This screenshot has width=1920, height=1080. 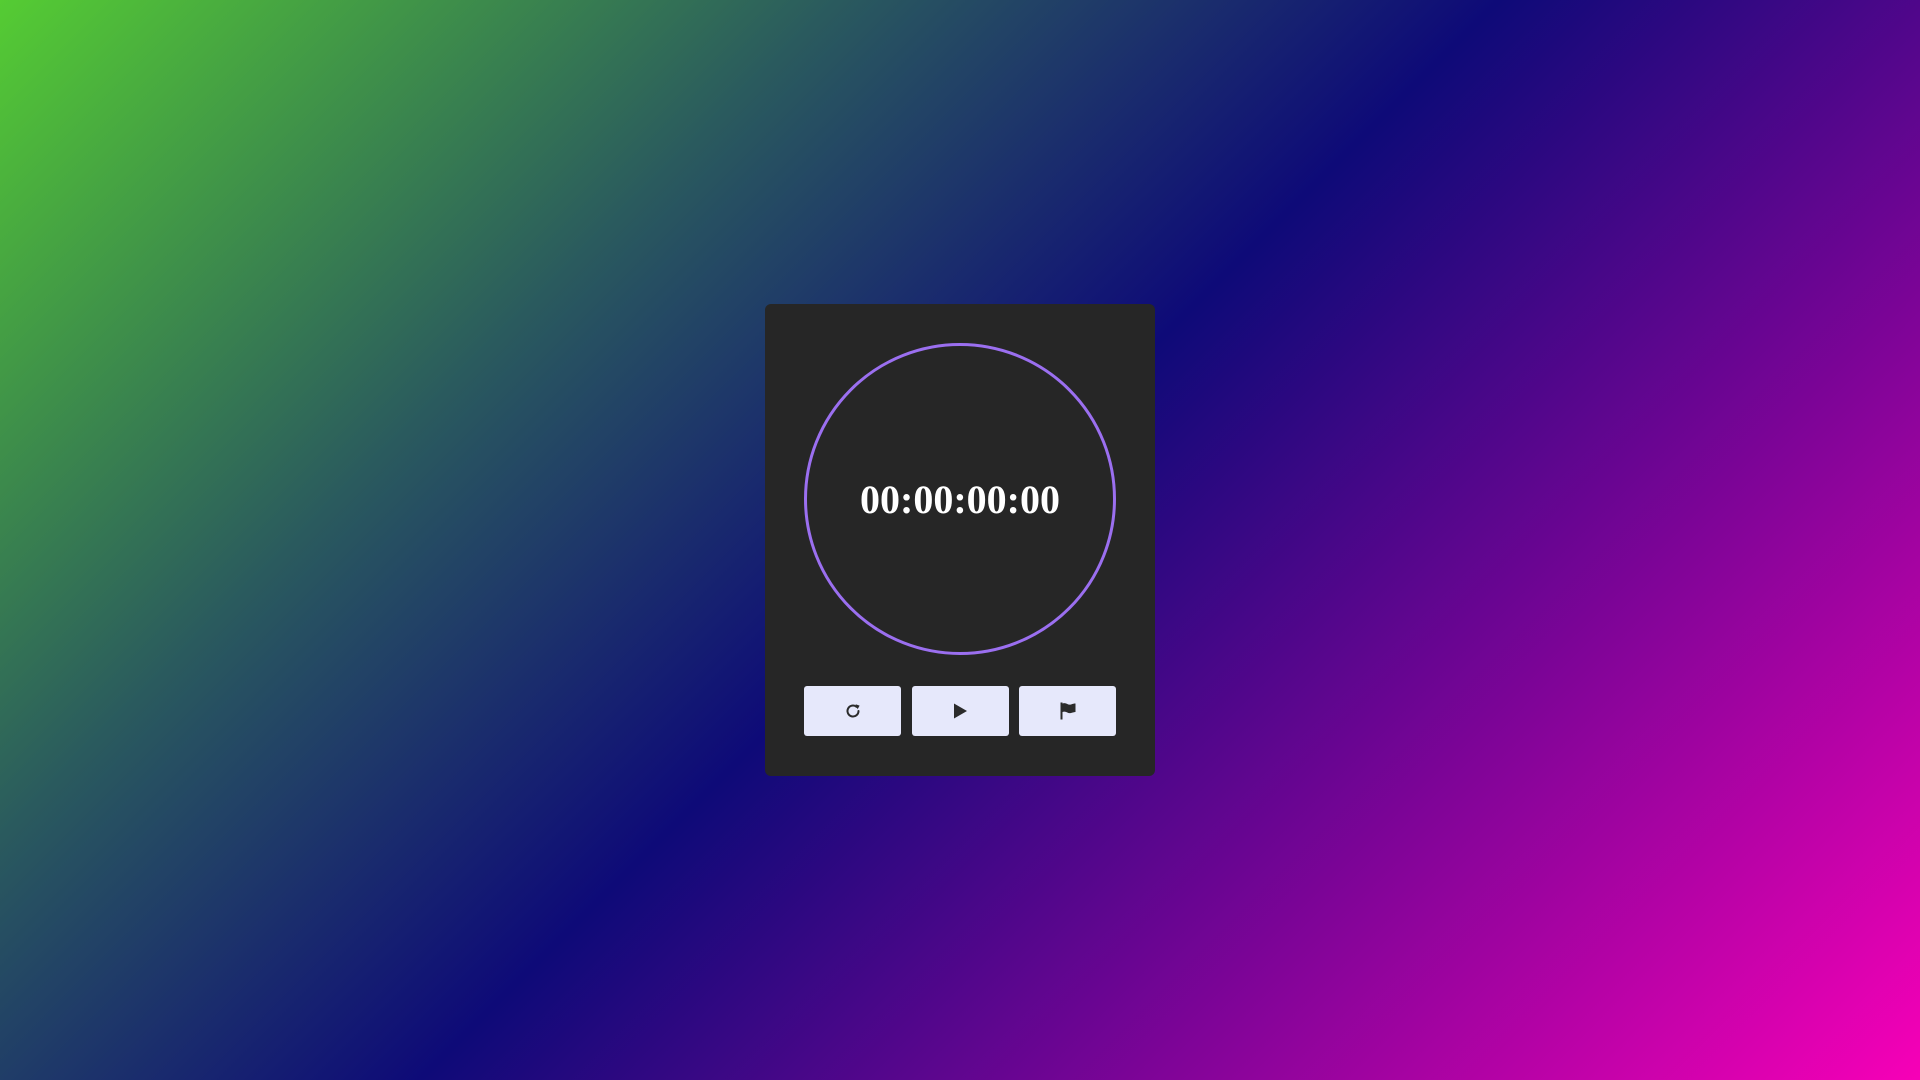 I want to click on flag-icon, so click(x=1068, y=711).